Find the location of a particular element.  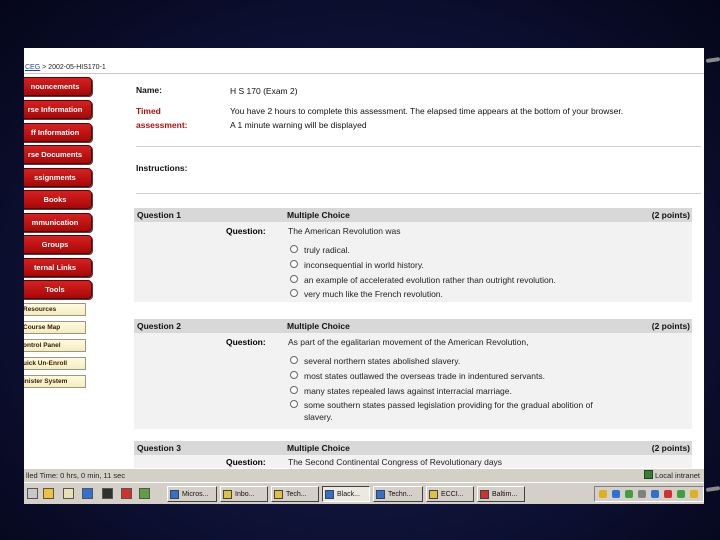

question-1-title: Question 1 is located at coordinates (159, 215).